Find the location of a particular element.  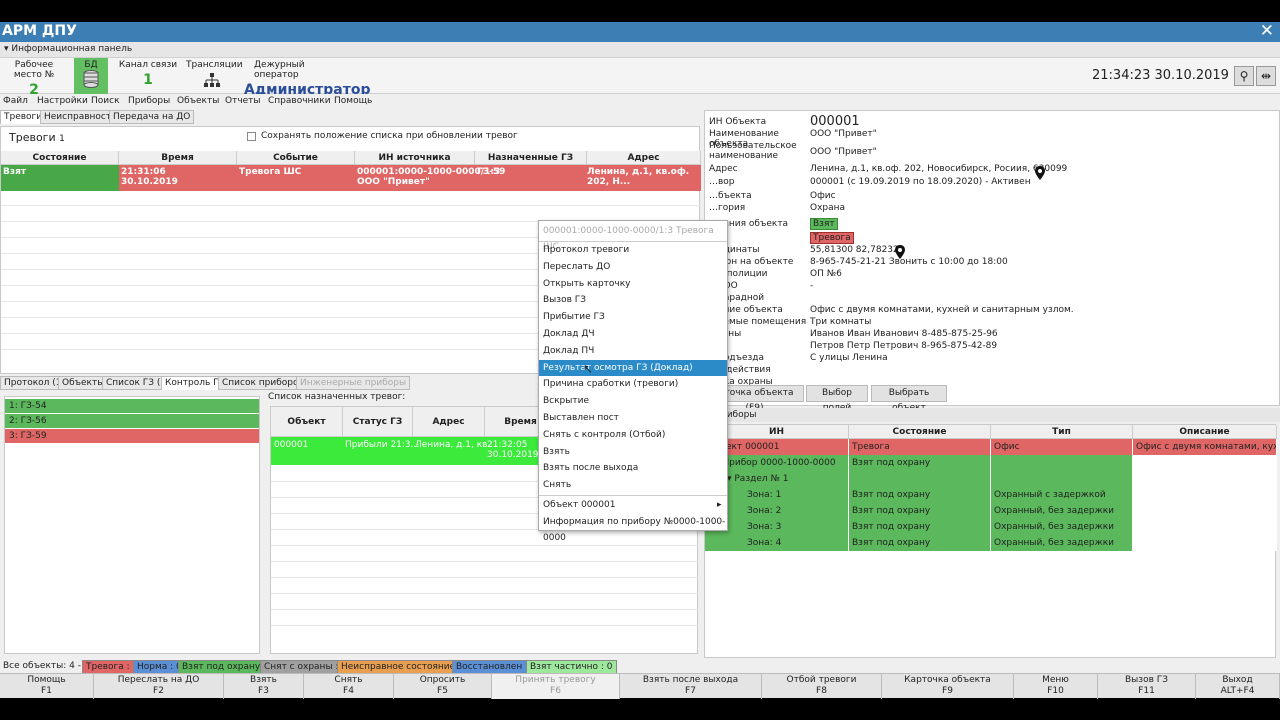

col-device-type: Тип is located at coordinates (1062, 432).